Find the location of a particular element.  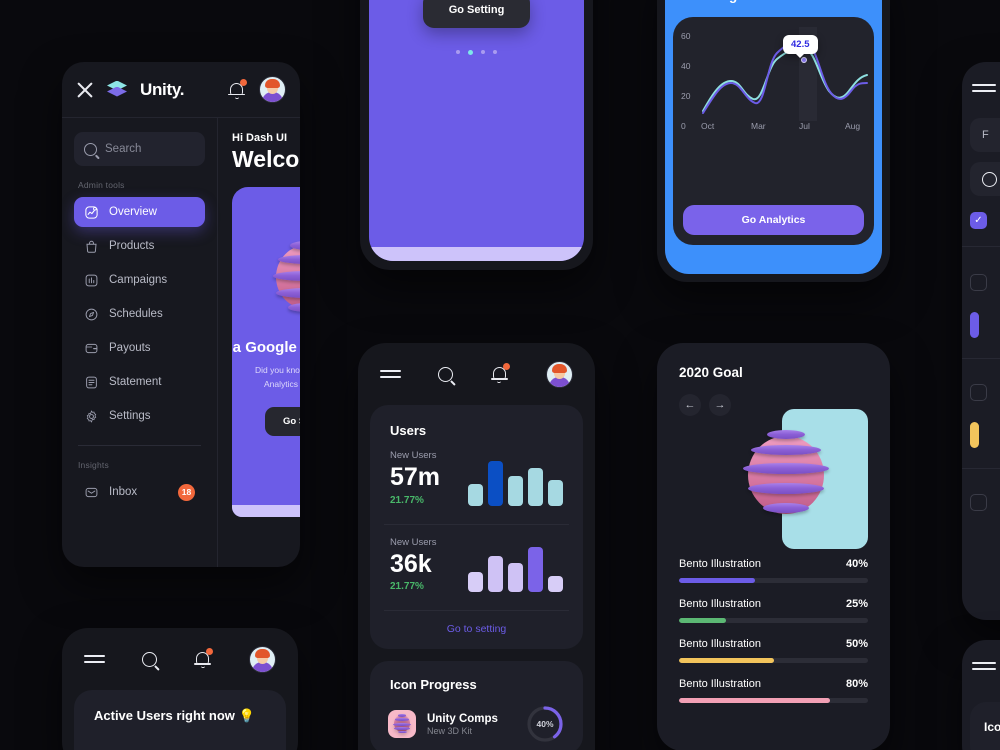

sidebar-item-settings: Settings is located at coordinates (139, 416).